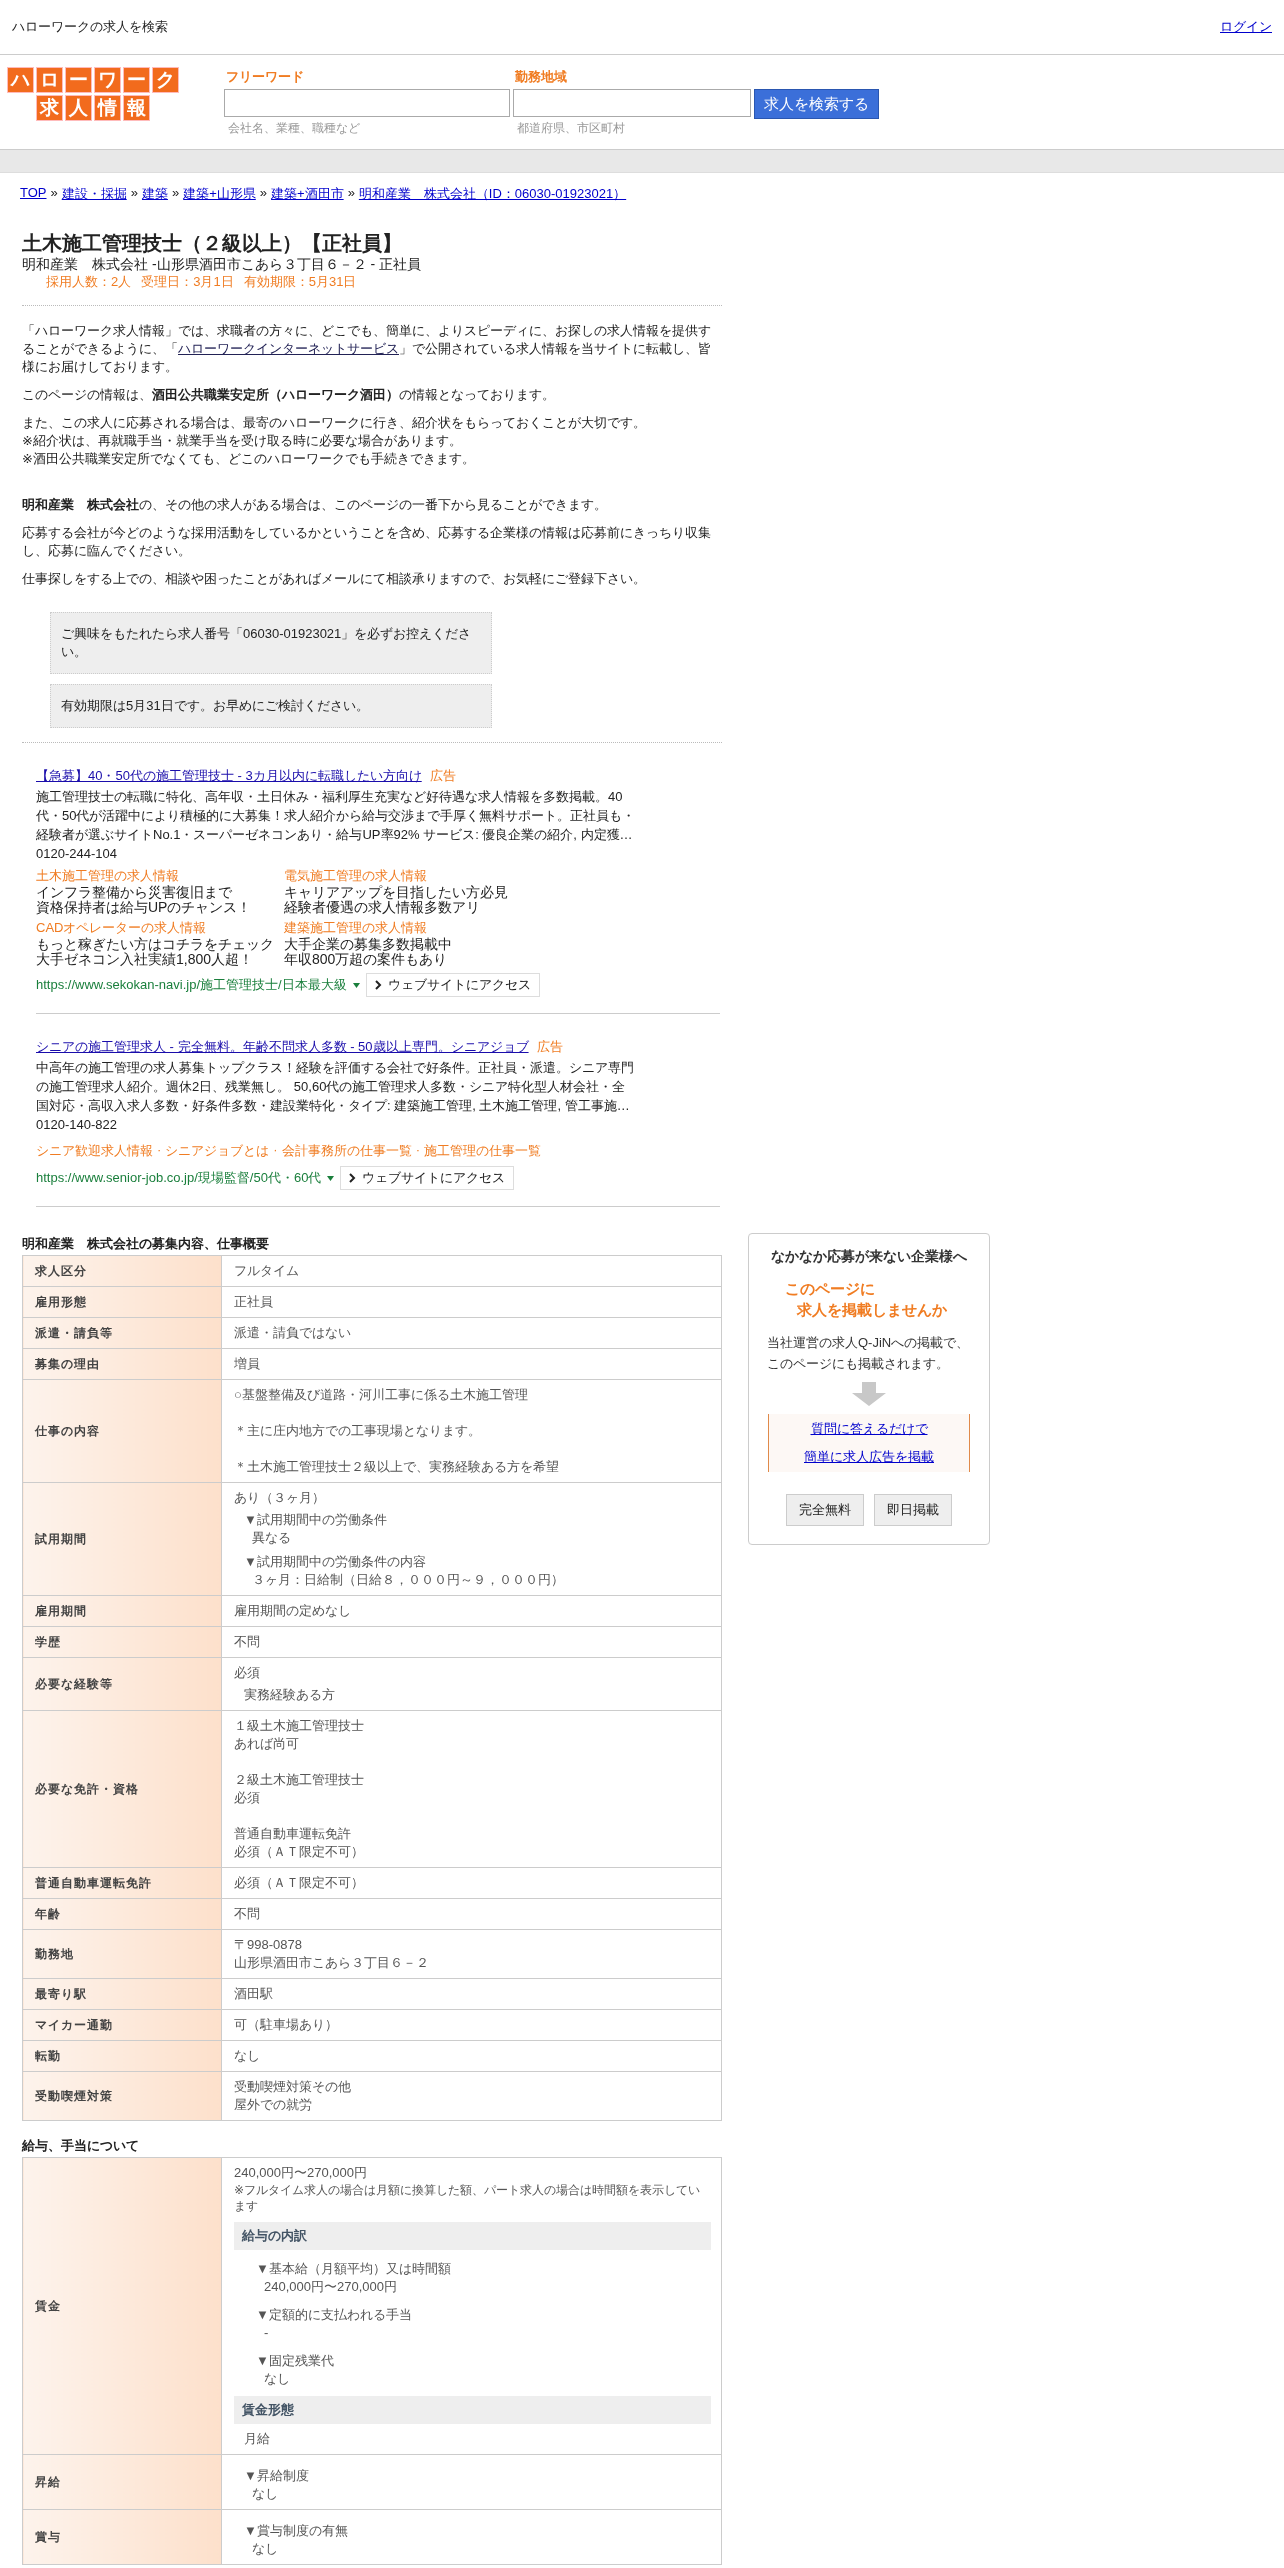 The image size is (1284, 2568). I want to click on cell-text: 派遣・請負ではない, so click(293, 1333).